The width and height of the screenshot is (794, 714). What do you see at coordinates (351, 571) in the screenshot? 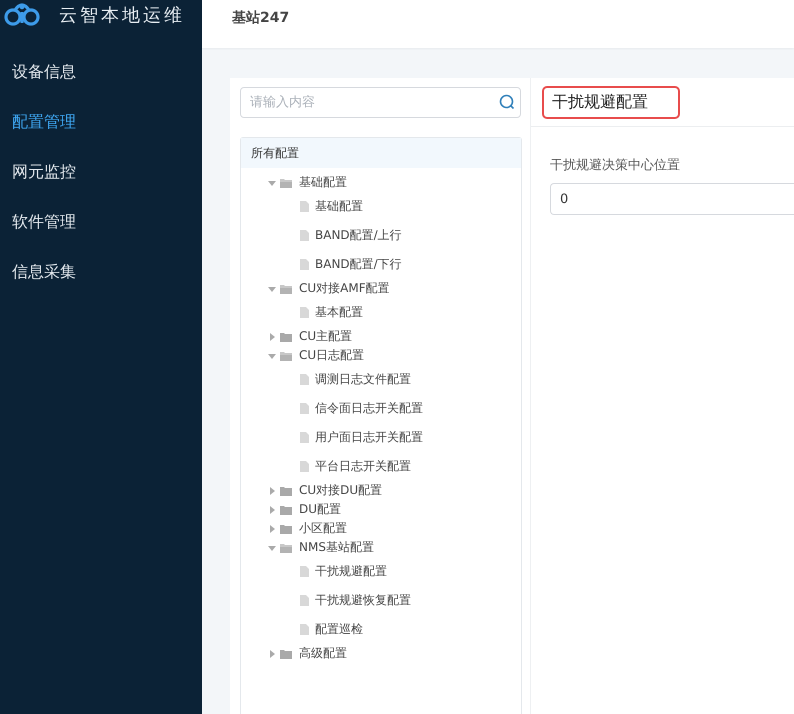
I see `tree-item: 干扰规避配置` at bounding box center [351, 571].